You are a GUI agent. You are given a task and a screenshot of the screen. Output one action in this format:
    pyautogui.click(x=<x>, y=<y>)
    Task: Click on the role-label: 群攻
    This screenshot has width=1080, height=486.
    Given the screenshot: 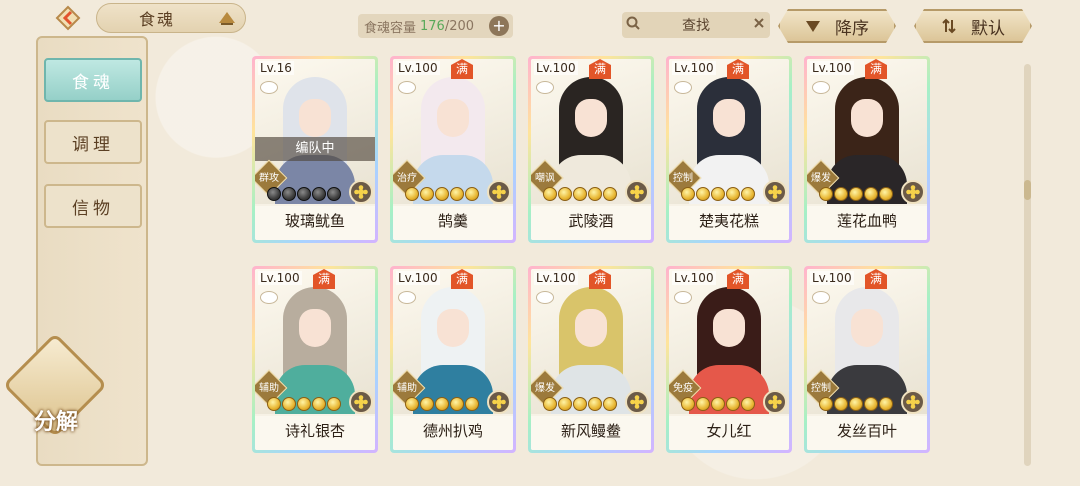 What is the action you would take?
    pyautogui.click(x=269, y=178)
    